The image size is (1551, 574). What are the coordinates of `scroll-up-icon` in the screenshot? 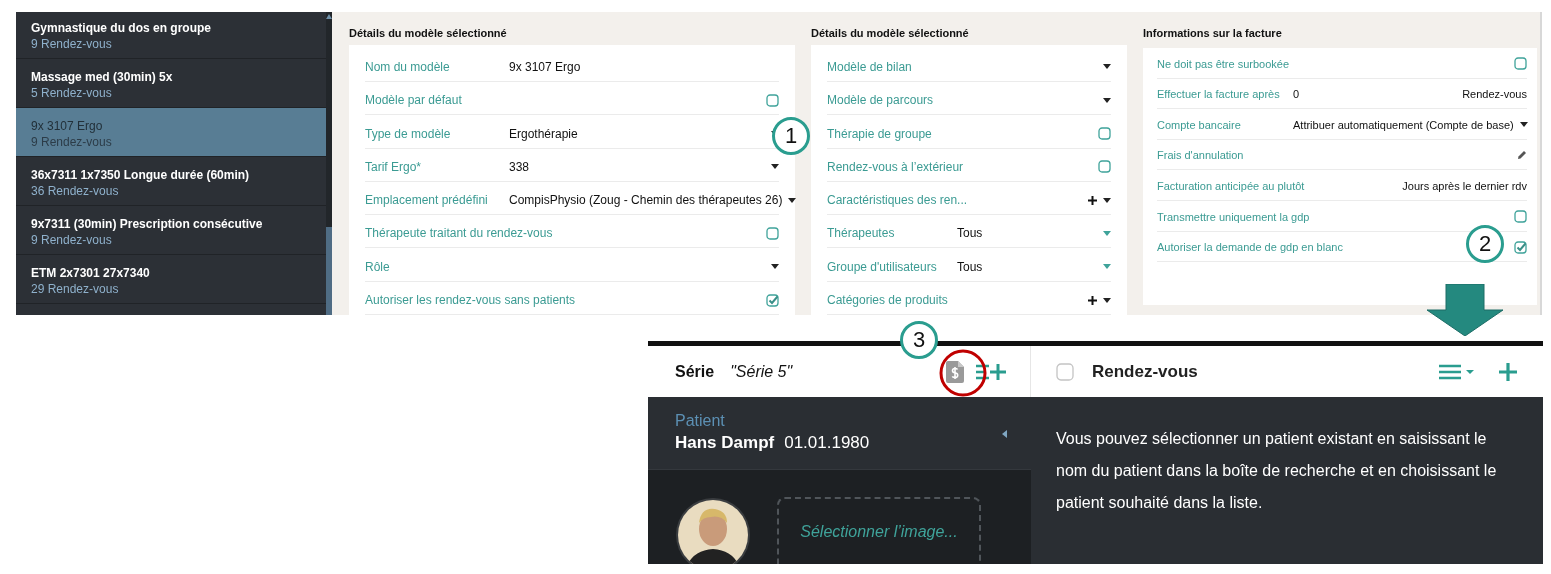 It's located at (329, 16).